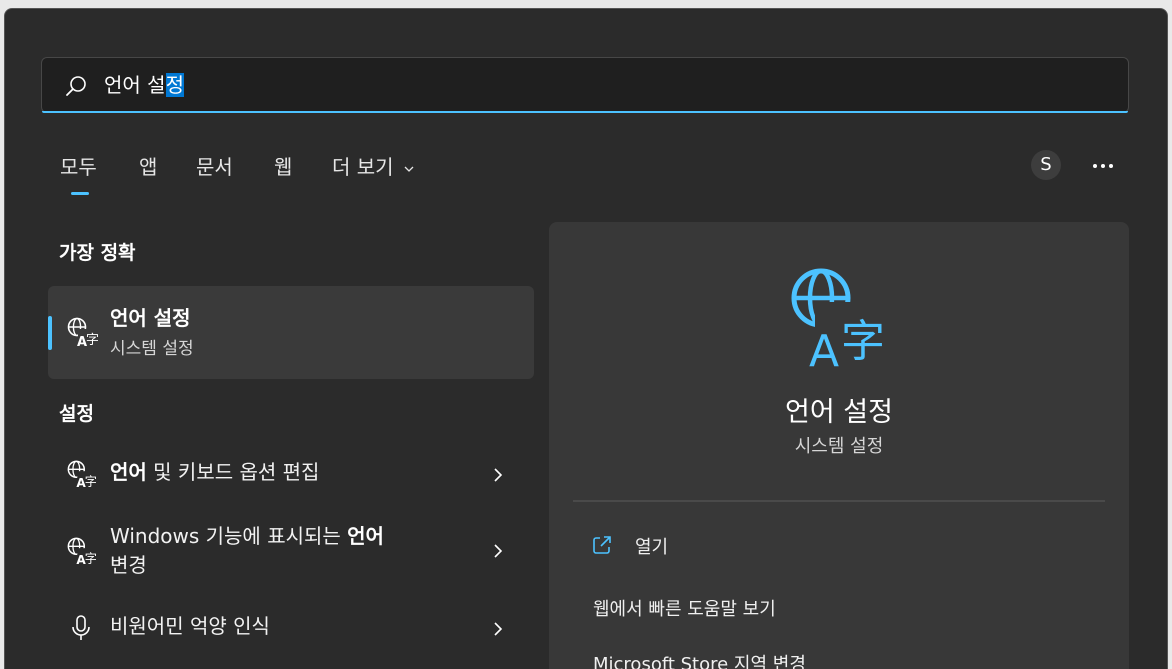 This screenshot has height=669, width=1172. What do you see at coordinates (97, 253) in the screenshot?
I see `best-match-heading: 가장 정확` at bounding box center [97, 253].